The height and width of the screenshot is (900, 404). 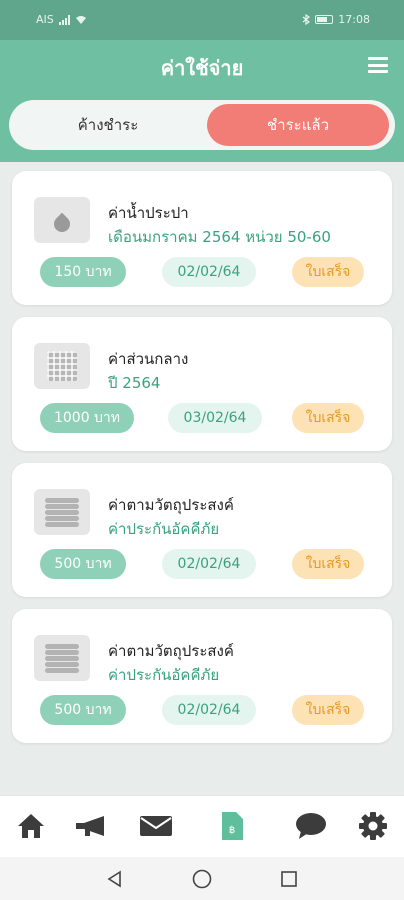 What do you see at coordinates (108, 125) in the screenshot?
I see `tab-unpaid: ค้างชำระ` at bounding box center [108, 125].